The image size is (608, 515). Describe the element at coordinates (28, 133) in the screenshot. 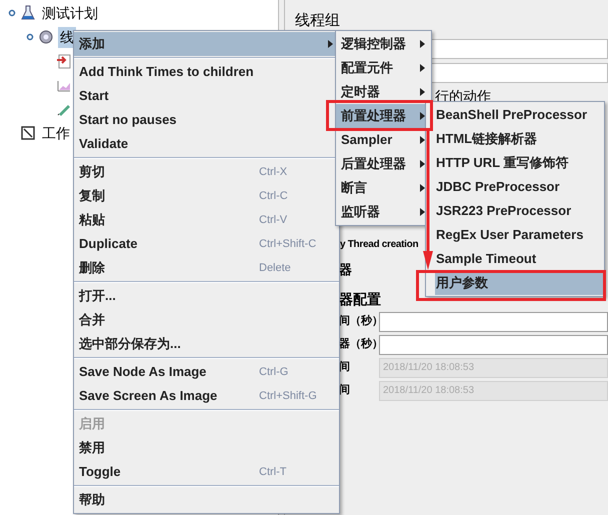

I see `workbench-icon` at that location.